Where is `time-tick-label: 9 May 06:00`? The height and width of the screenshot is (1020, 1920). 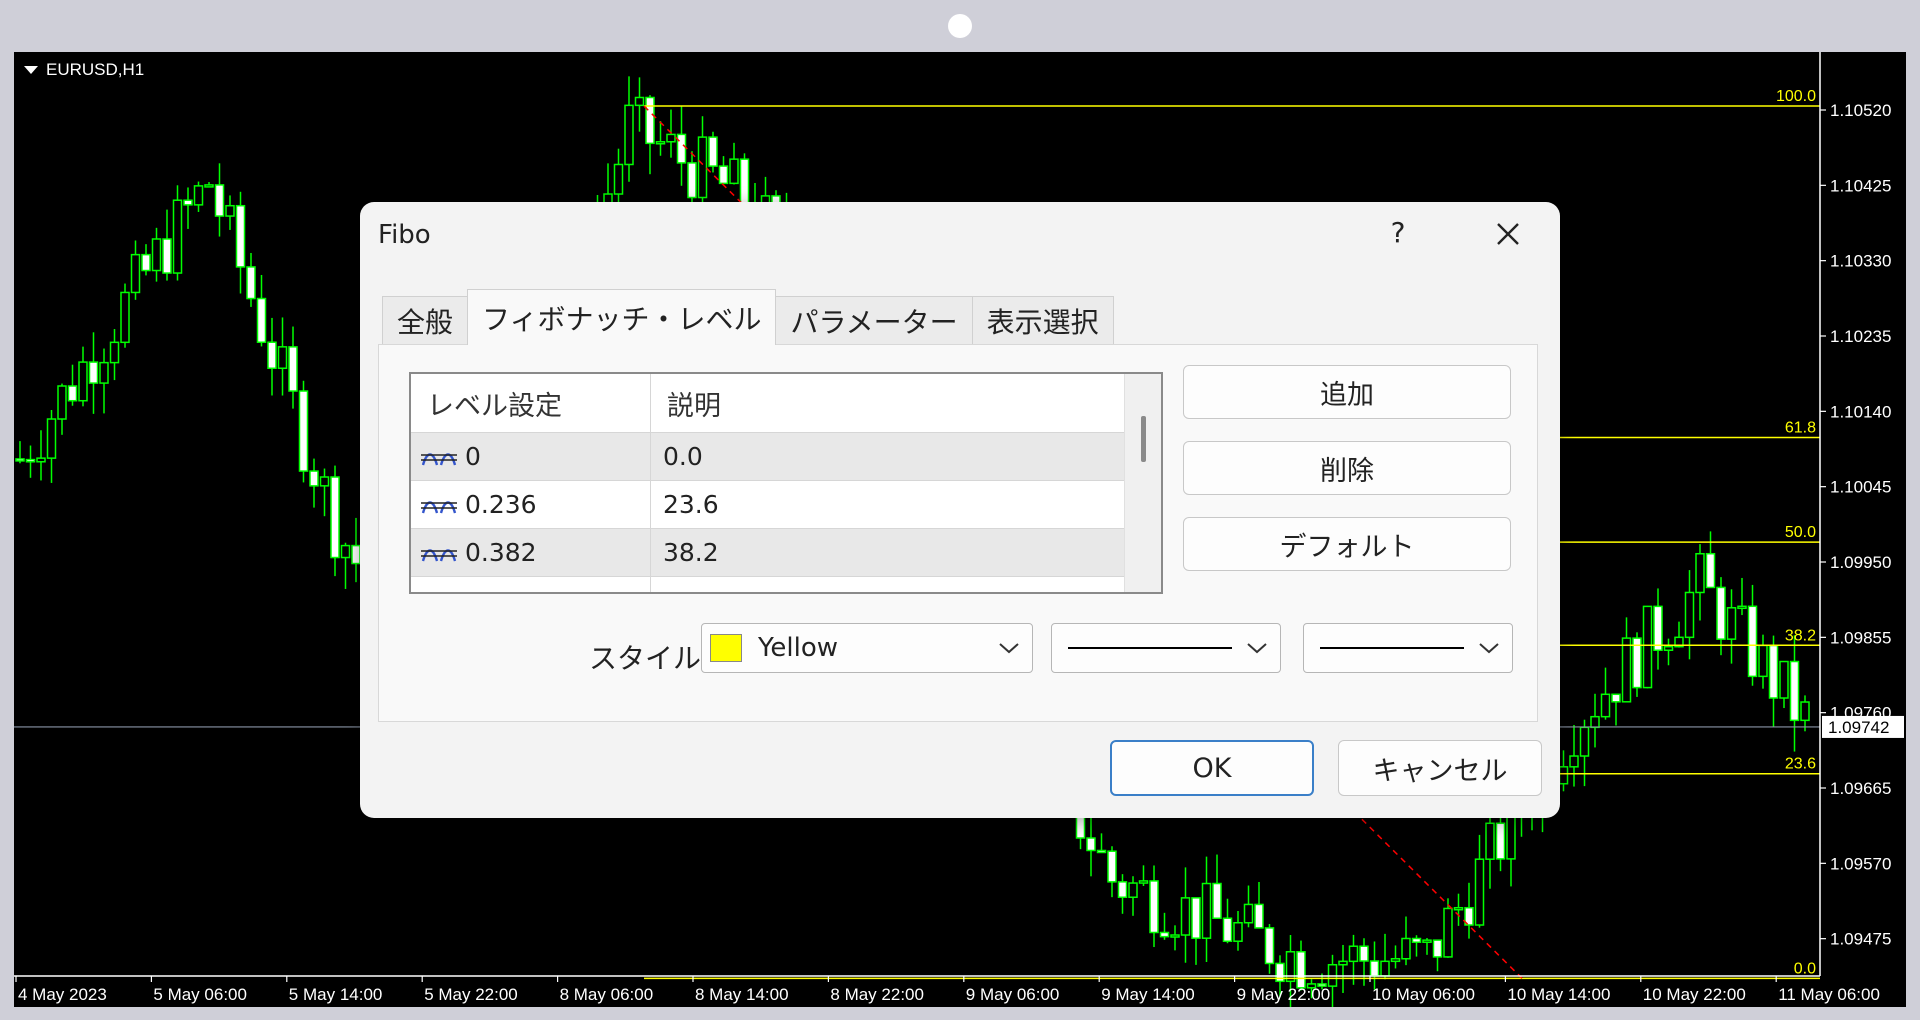 time-tick-label: 9 May 06:00 is located at coordinates (1013, 994).